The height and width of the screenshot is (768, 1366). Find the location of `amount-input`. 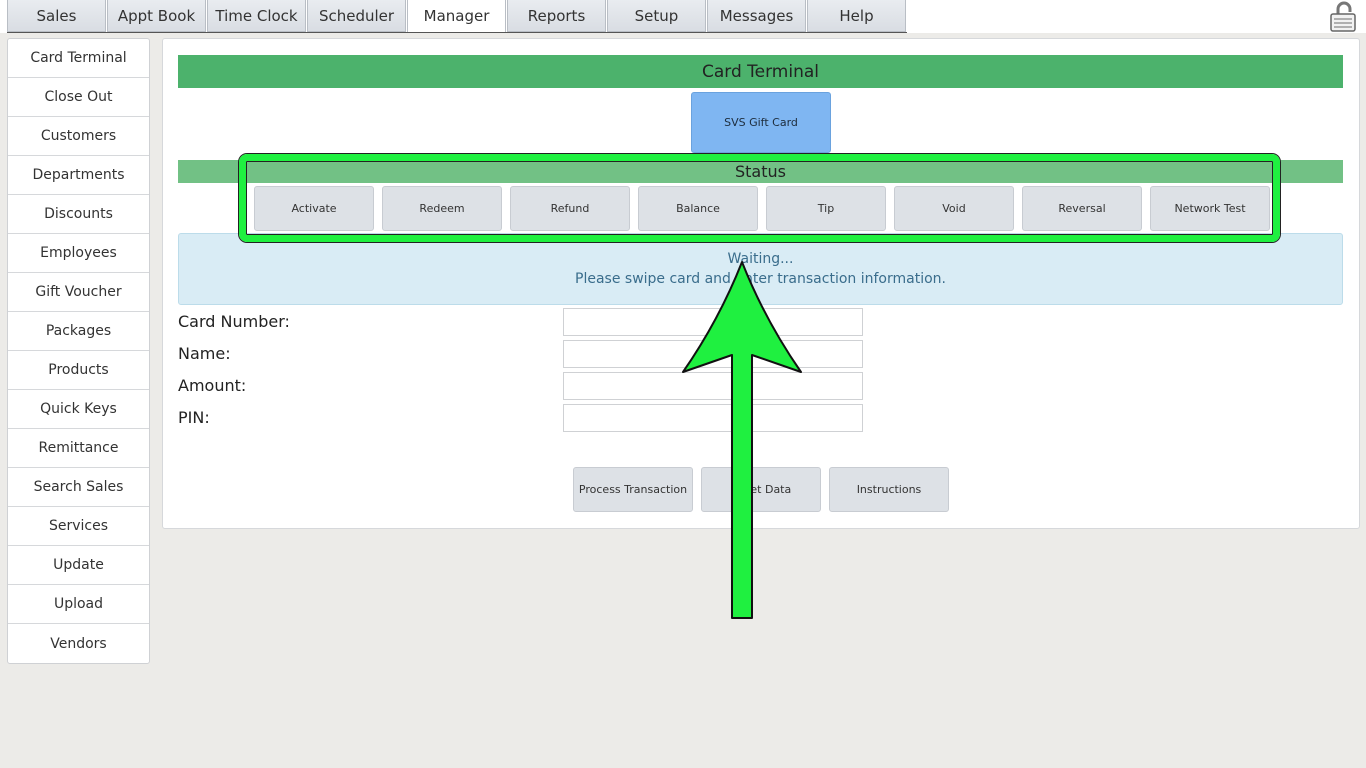

amount-input is located at coordinates (713, 386).